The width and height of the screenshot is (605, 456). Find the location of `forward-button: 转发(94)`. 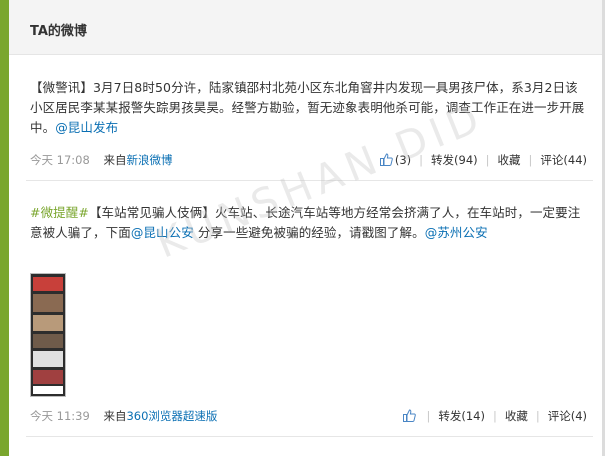

forward-button: 转发(94) is located at coordinates (454, 160).